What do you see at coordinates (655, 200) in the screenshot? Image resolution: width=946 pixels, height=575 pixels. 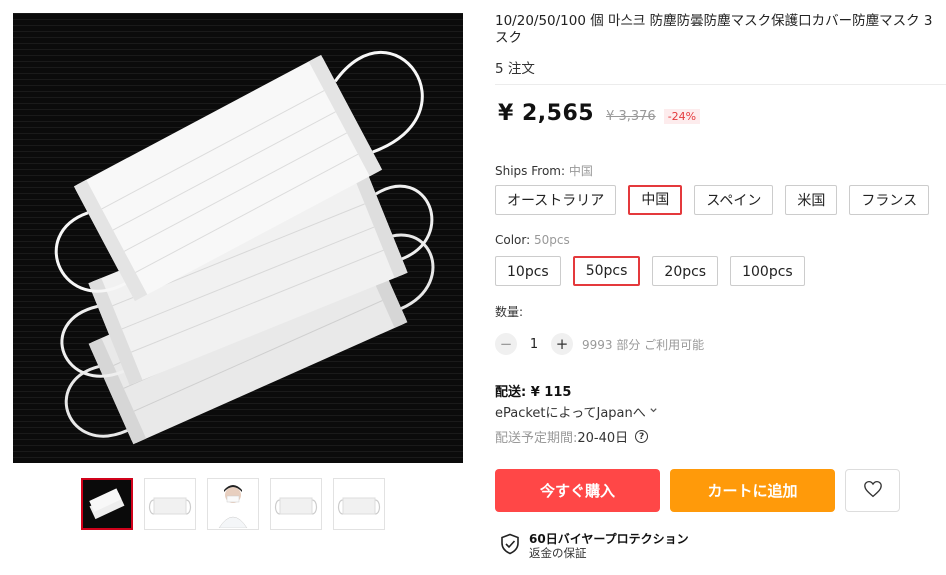 I see `ships-from-option: 中国` at bounding box center [655, 200].